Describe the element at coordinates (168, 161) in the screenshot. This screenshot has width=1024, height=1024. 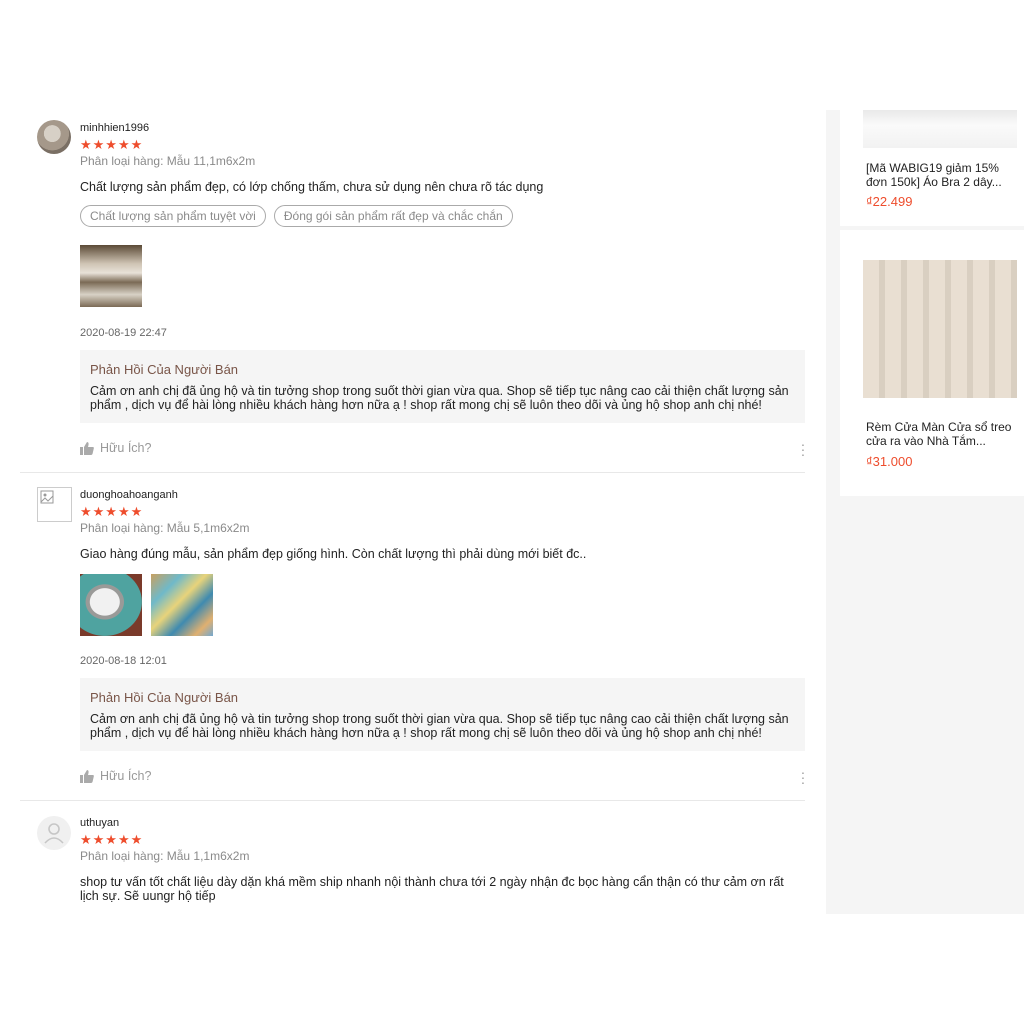
I see `product-variation: Phân loại hàng: Mẫu 11,1m6x2m` at that location.